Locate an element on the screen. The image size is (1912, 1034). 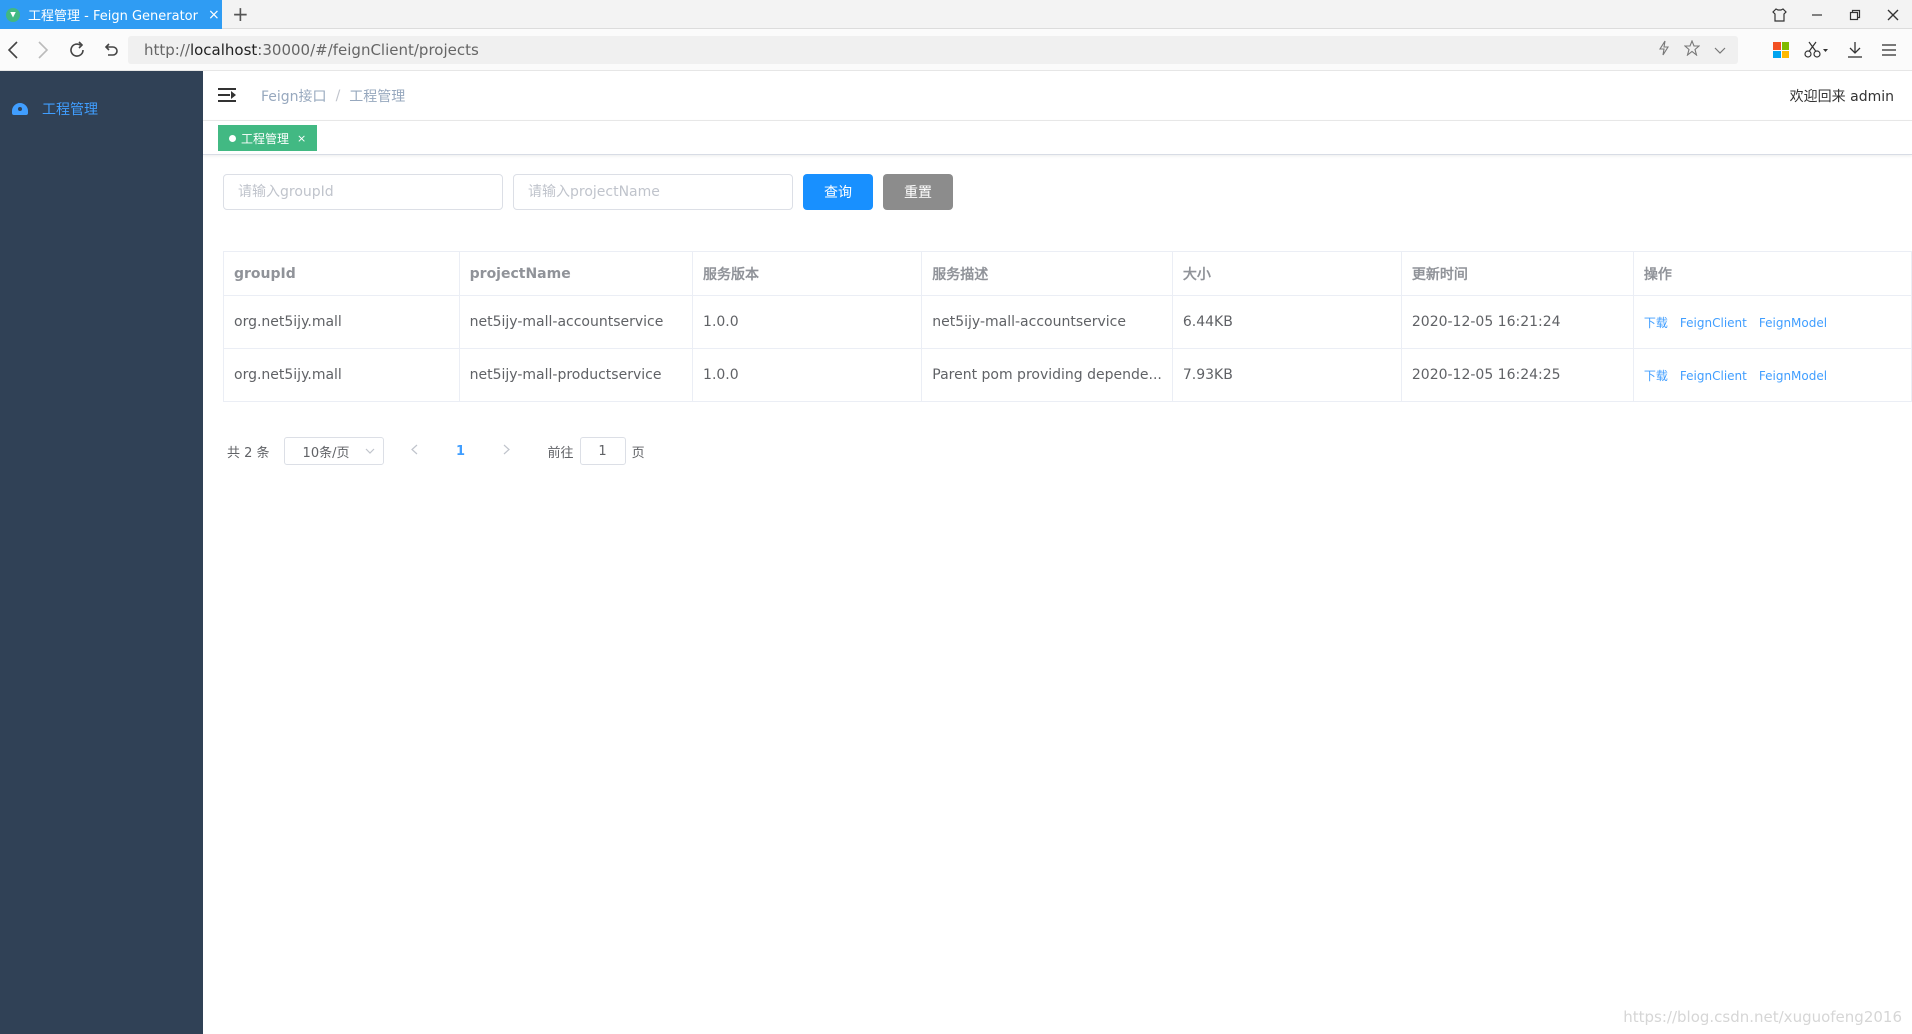
download-icon is located at coordinates (1855, 50).